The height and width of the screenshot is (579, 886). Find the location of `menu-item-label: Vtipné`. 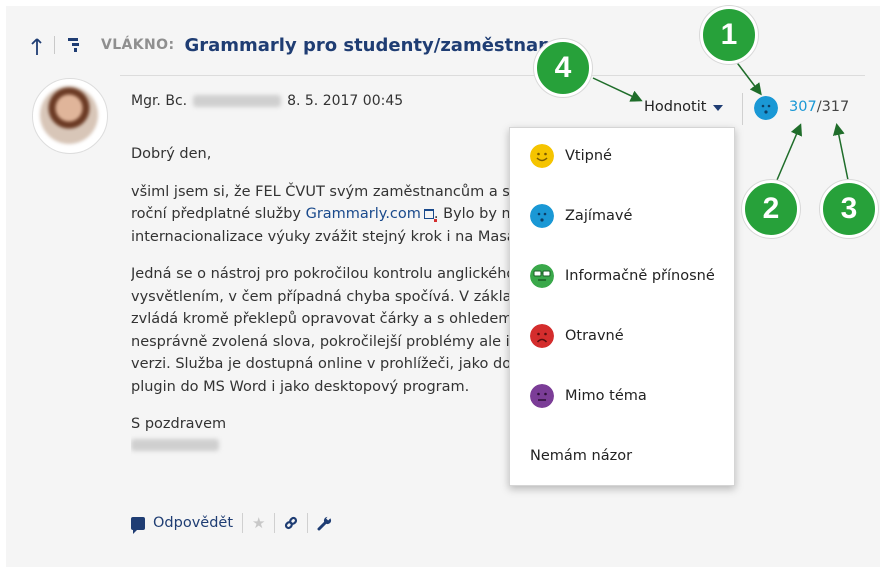

menu-item-label: Vtipné is located at coordinates (588, 156).